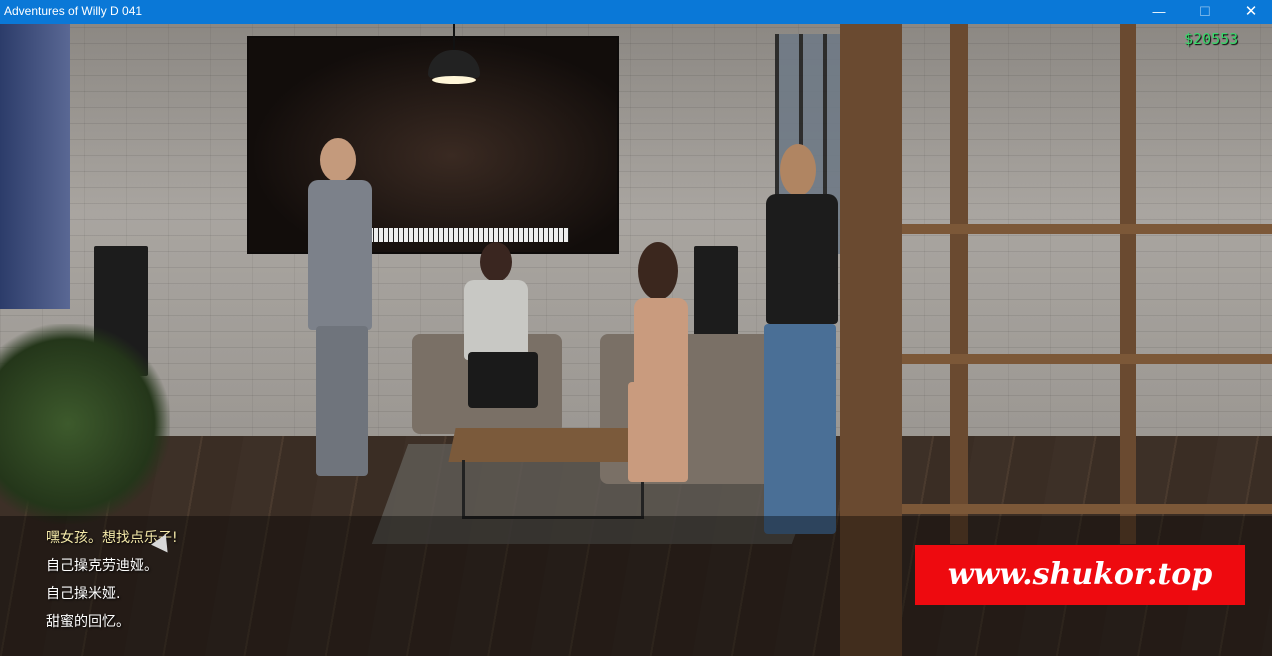 This screenshot has height=656, width=1272. Describe the element at coordinates (802, 344) in the screenshot. I see `character-man-open-shirt` at that location.